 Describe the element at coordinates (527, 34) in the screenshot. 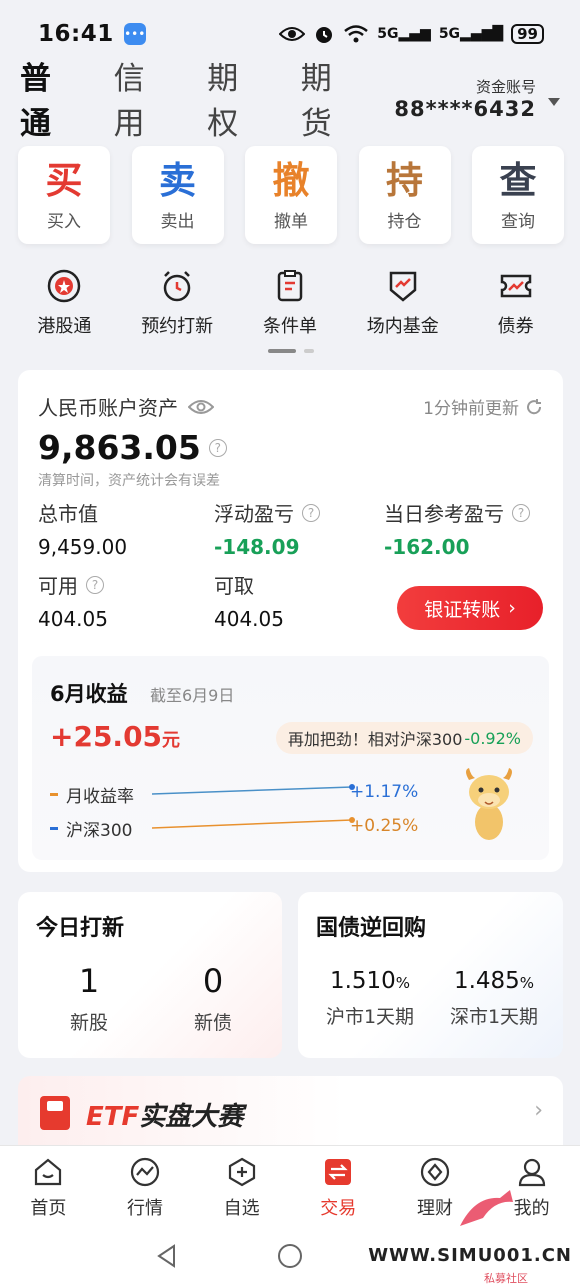

I see `battery-icon: 99` at that location.